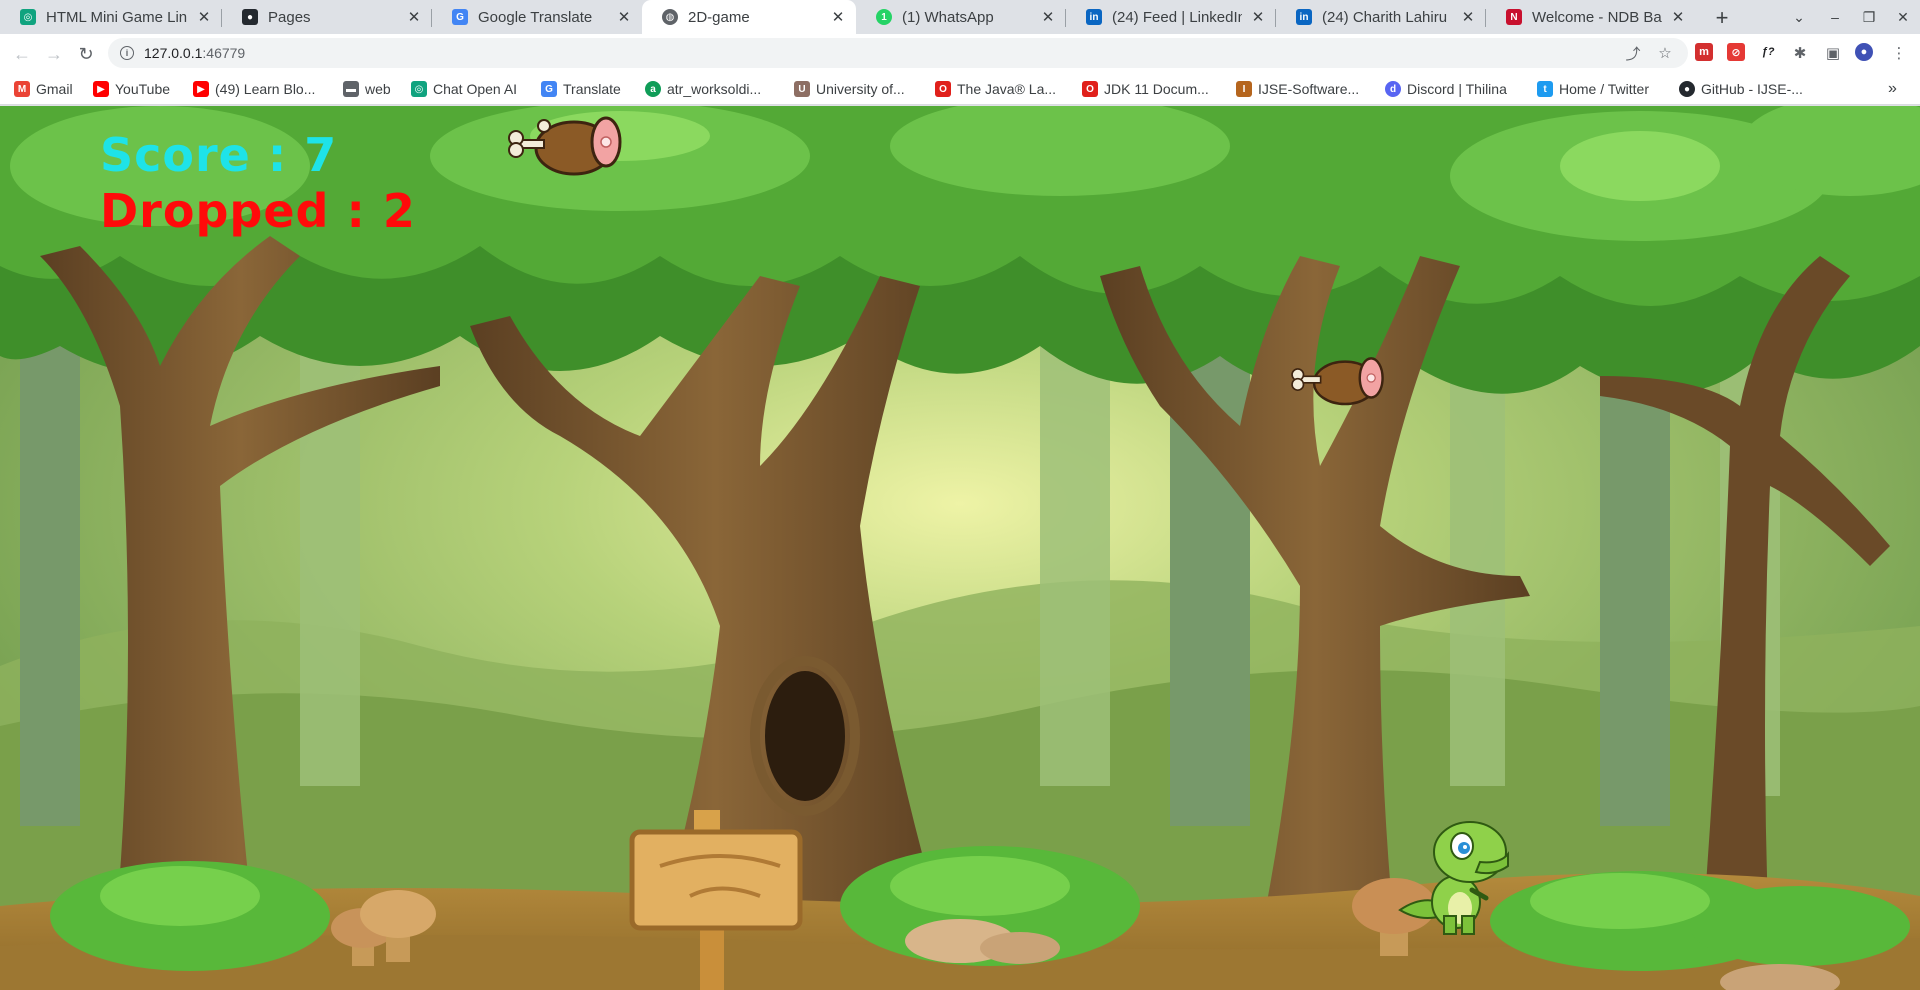 The height and width of the screenshot is (990, 1920). I want to click on side-panel-icon: ▣, so click(1833, 53).